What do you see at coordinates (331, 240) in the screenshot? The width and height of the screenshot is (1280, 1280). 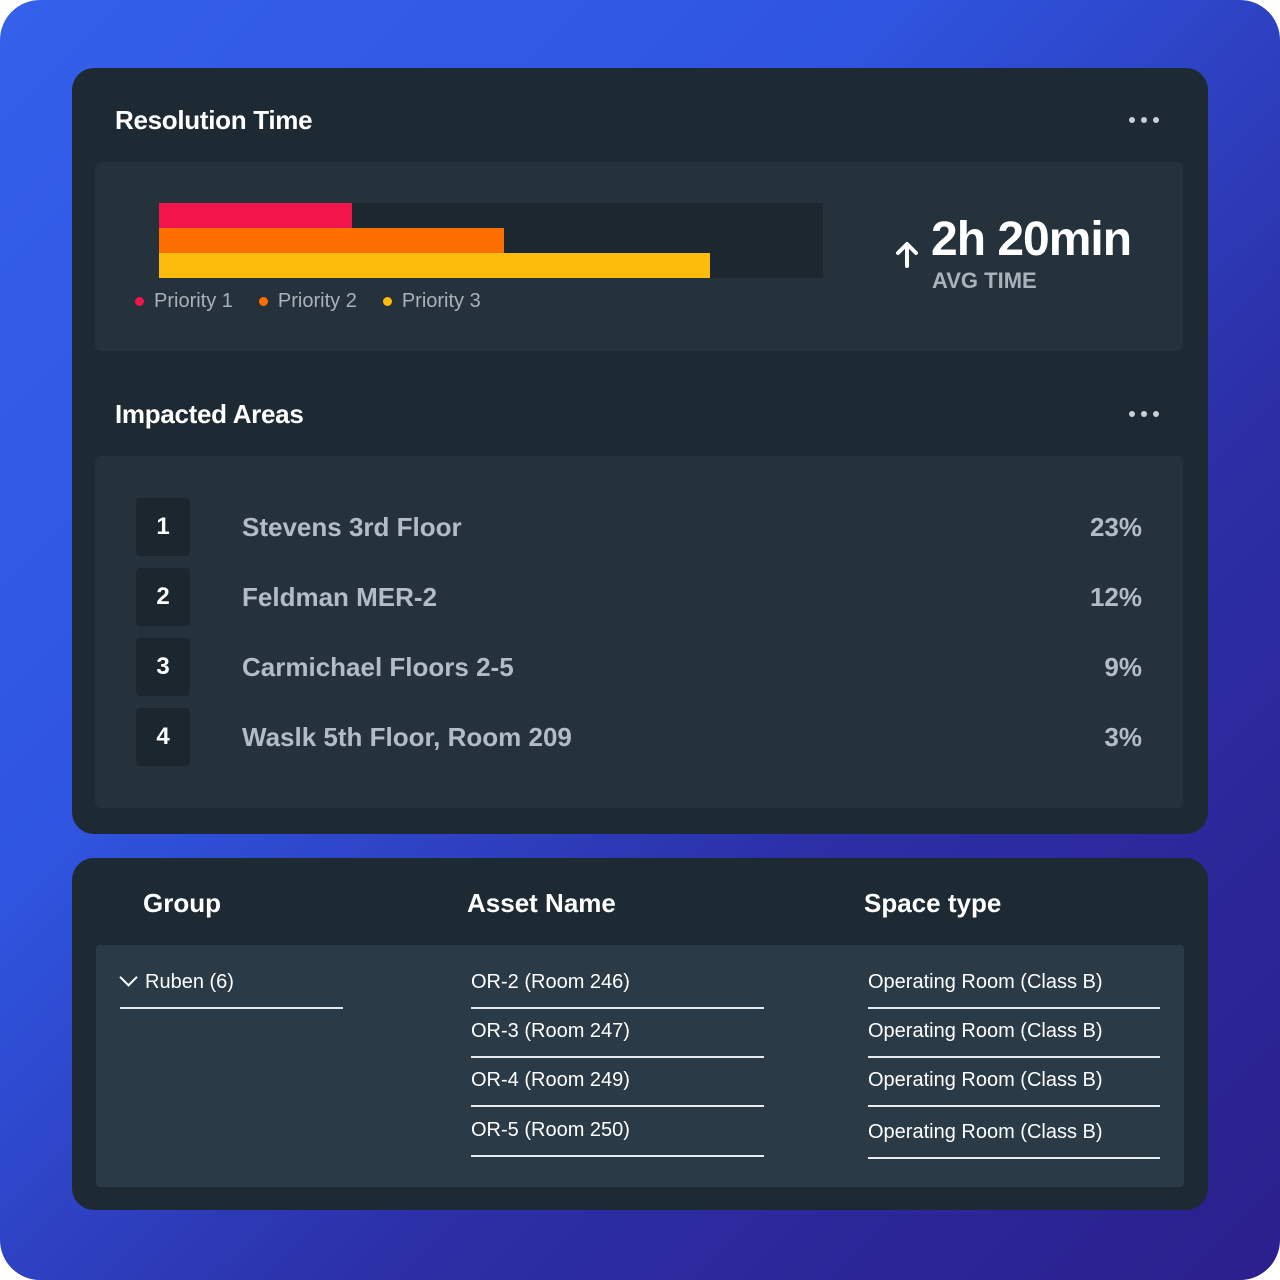 I see `priority-2-bar` at bounding box center [331, 240].